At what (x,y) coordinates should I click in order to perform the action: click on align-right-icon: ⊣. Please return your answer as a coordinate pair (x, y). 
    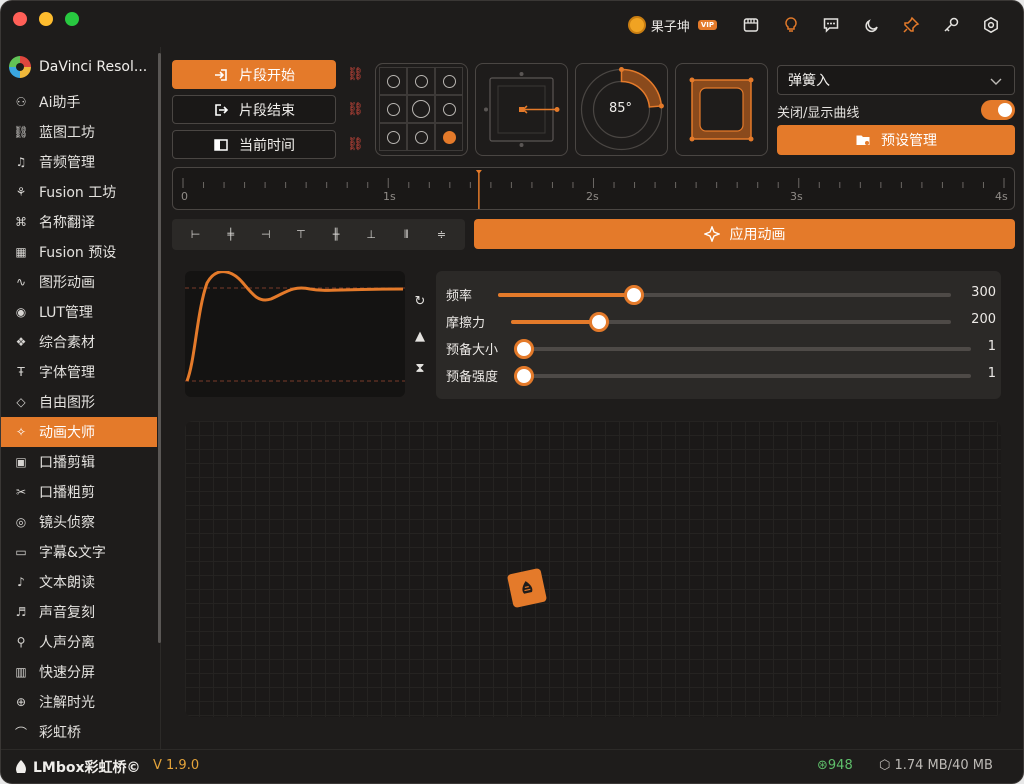
    Looking at the image, I should click on (266, 234).